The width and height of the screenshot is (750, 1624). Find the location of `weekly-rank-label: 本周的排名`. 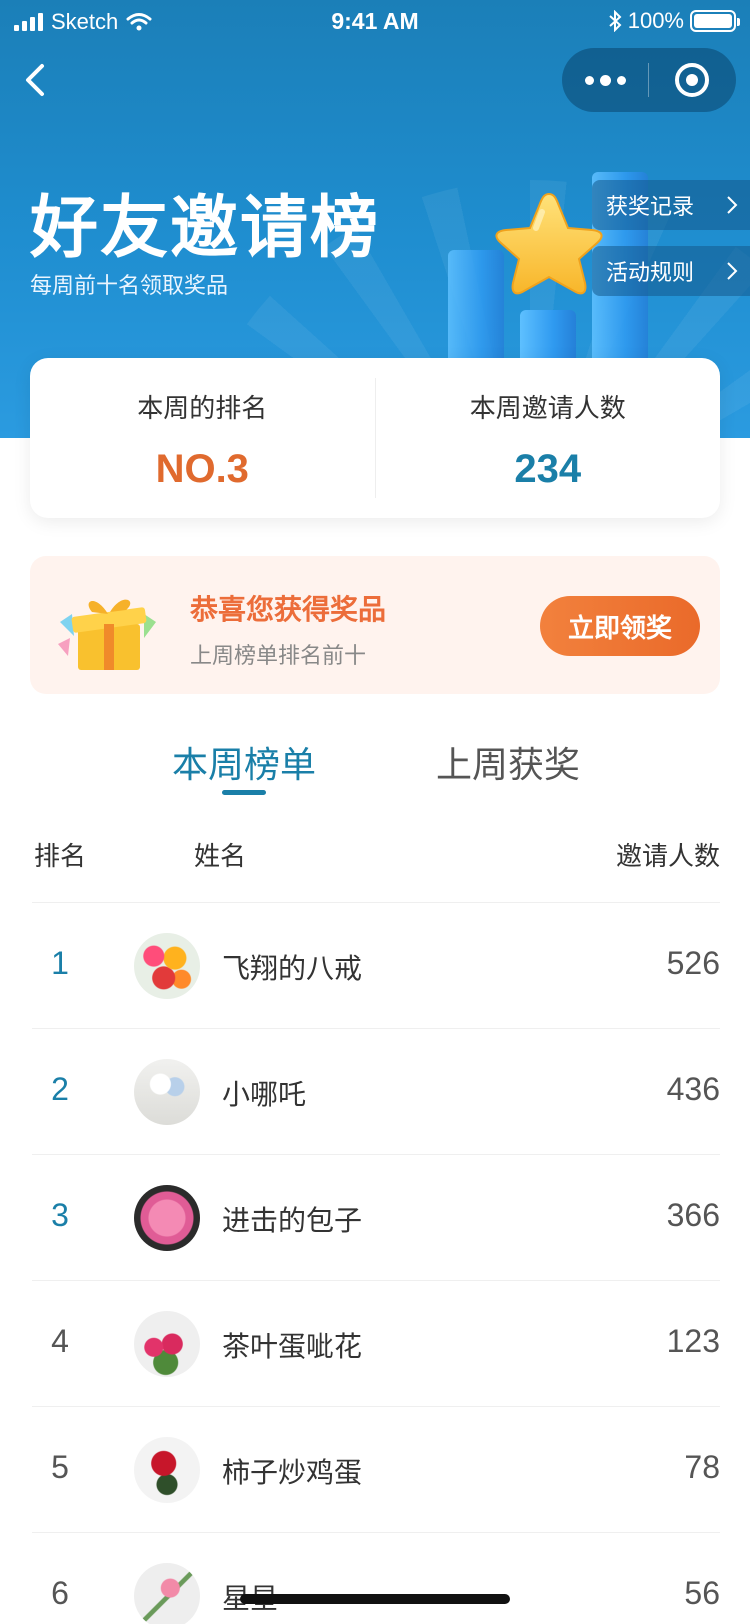

weekly-rank-label: 本周的排名 is located at coordinates (202, 409).